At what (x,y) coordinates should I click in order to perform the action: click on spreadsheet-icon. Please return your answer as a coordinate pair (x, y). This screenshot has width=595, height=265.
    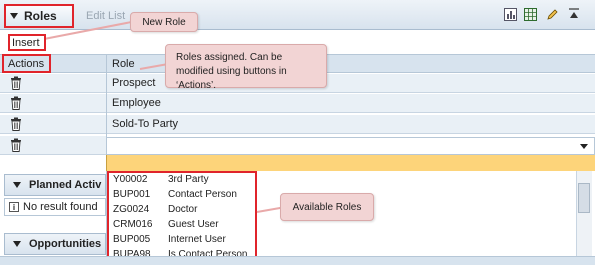
    Looking at the image, I should click on (530, 14).